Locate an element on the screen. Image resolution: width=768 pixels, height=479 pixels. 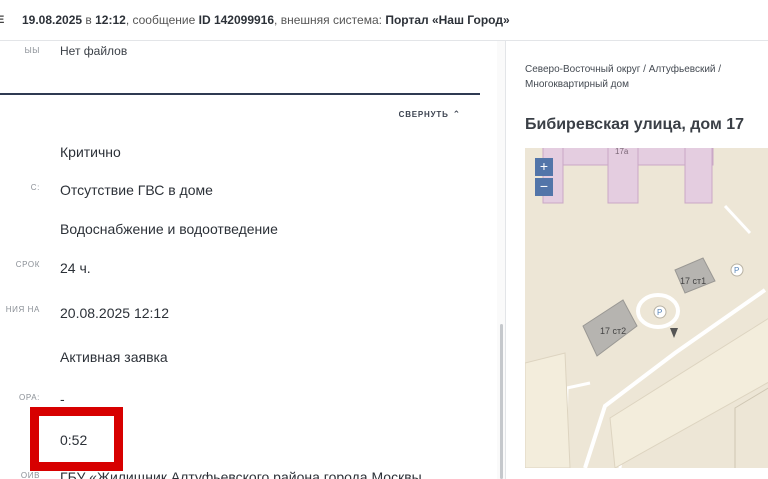
map-label-17a: 17а is located at coordinates (622, 152).